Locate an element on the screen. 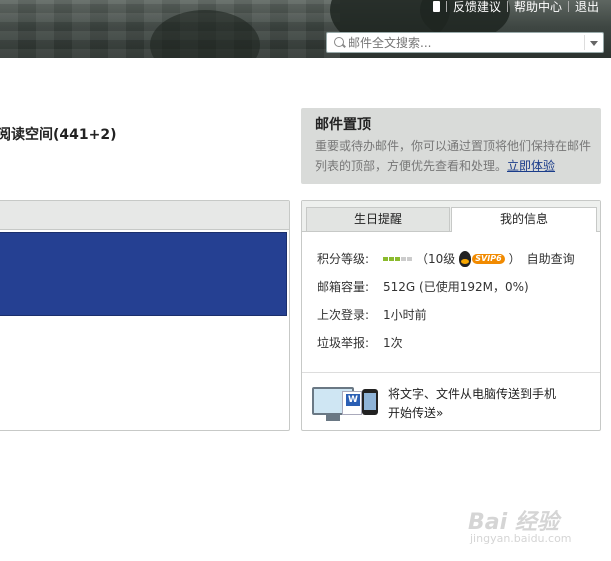 This screenshot has width=611, height=561. reading-panel-header is located at coordinates (144, 215).